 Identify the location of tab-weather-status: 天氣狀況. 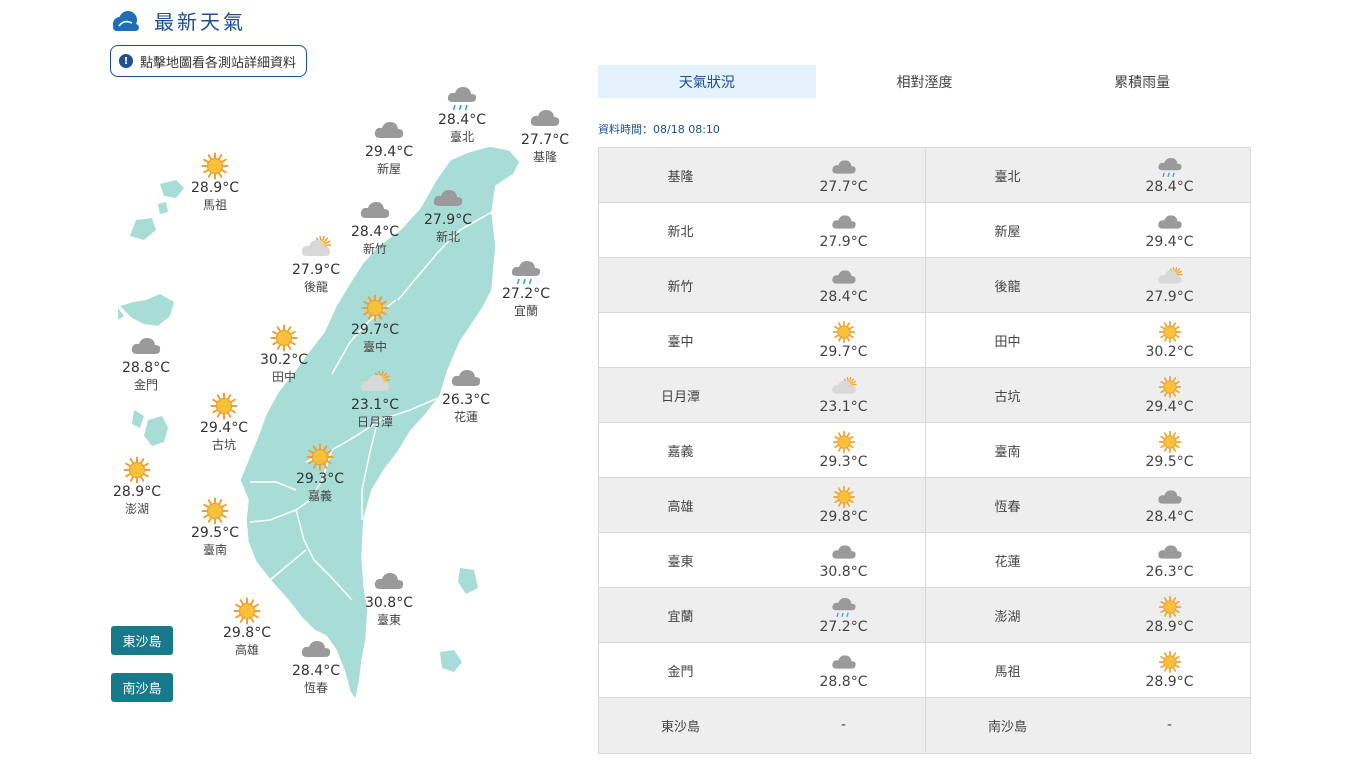
(707, 81).